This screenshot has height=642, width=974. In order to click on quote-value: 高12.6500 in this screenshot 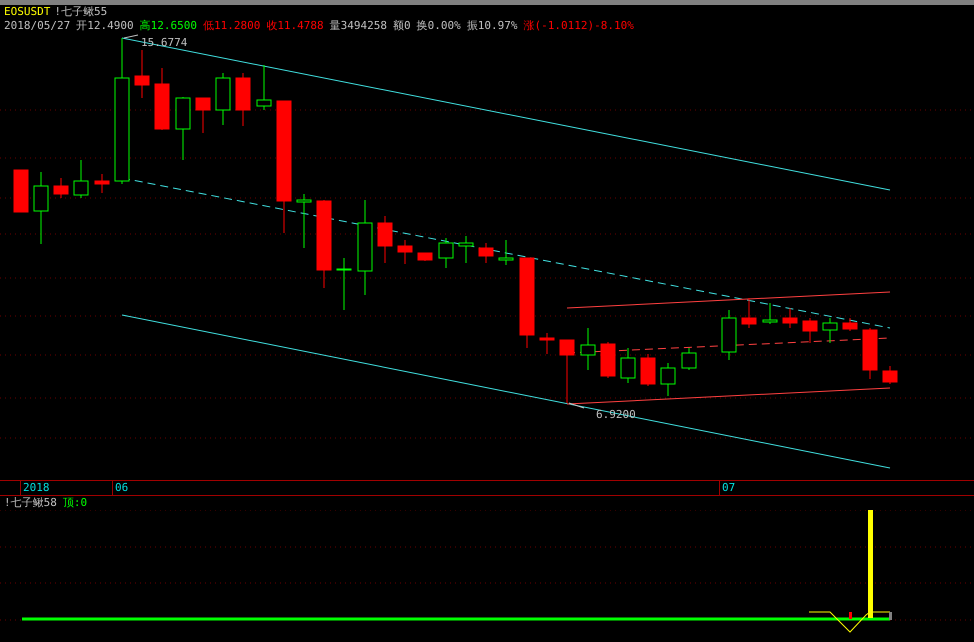, I will do `click(168, 26)`.